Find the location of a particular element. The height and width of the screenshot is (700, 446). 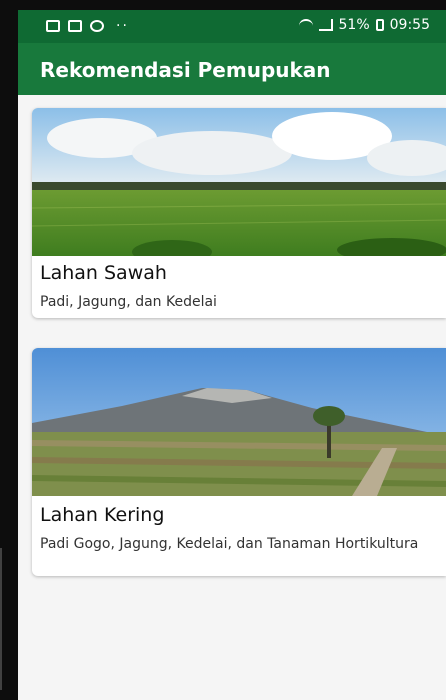

screen-edge-divider is located at coordinates (1, 619).